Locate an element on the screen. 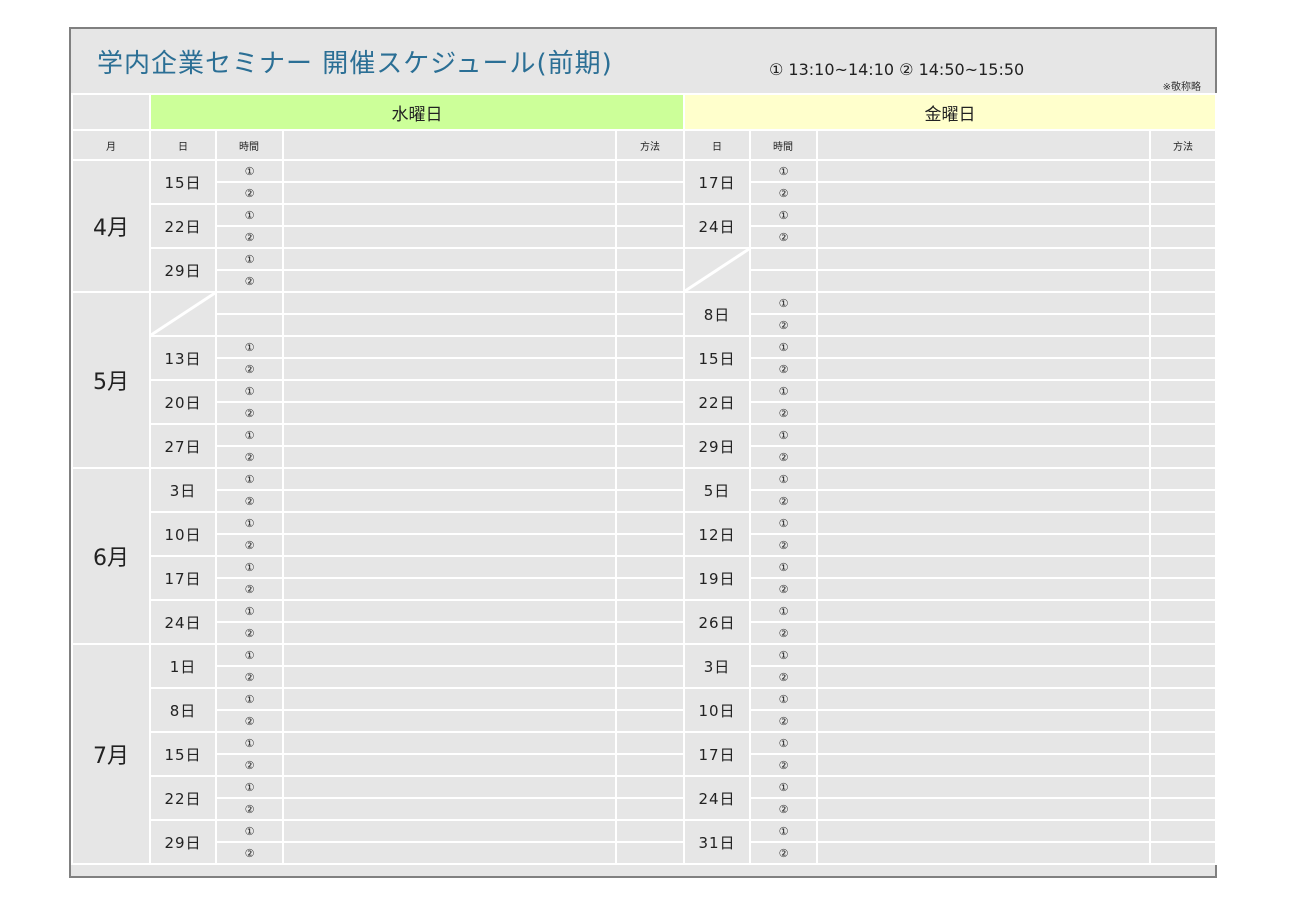  wed-time-column-header: 時間 is located at coordinates (249, 145).